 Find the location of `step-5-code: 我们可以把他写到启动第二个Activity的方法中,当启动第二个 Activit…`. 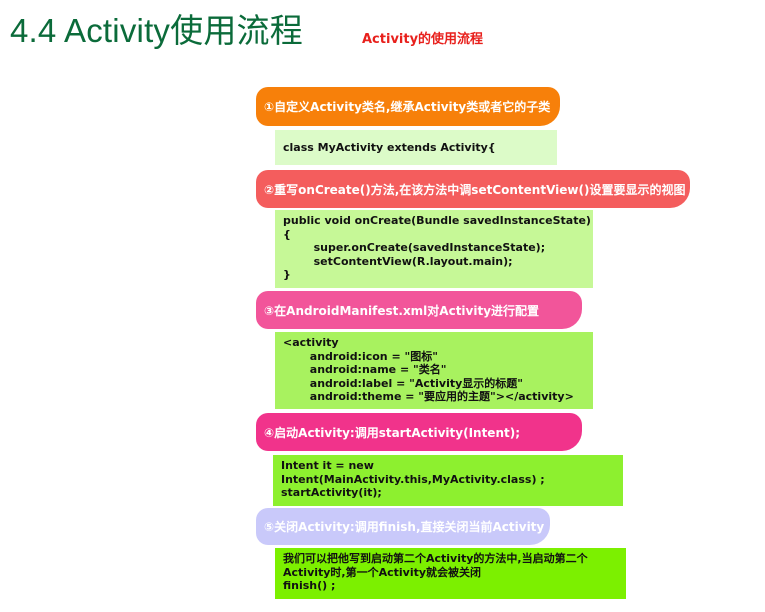

step-5-code: 我们可以把他写到启动第二个Activity的方法中,当启动第二个 Activit… is located at coordinates (450, 573).